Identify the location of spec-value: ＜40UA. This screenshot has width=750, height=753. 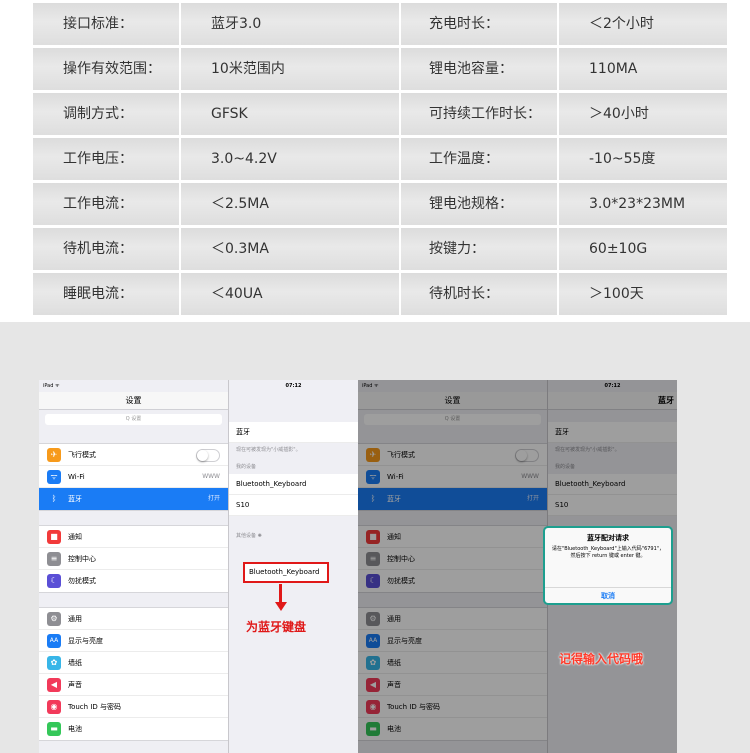
(290, 294).